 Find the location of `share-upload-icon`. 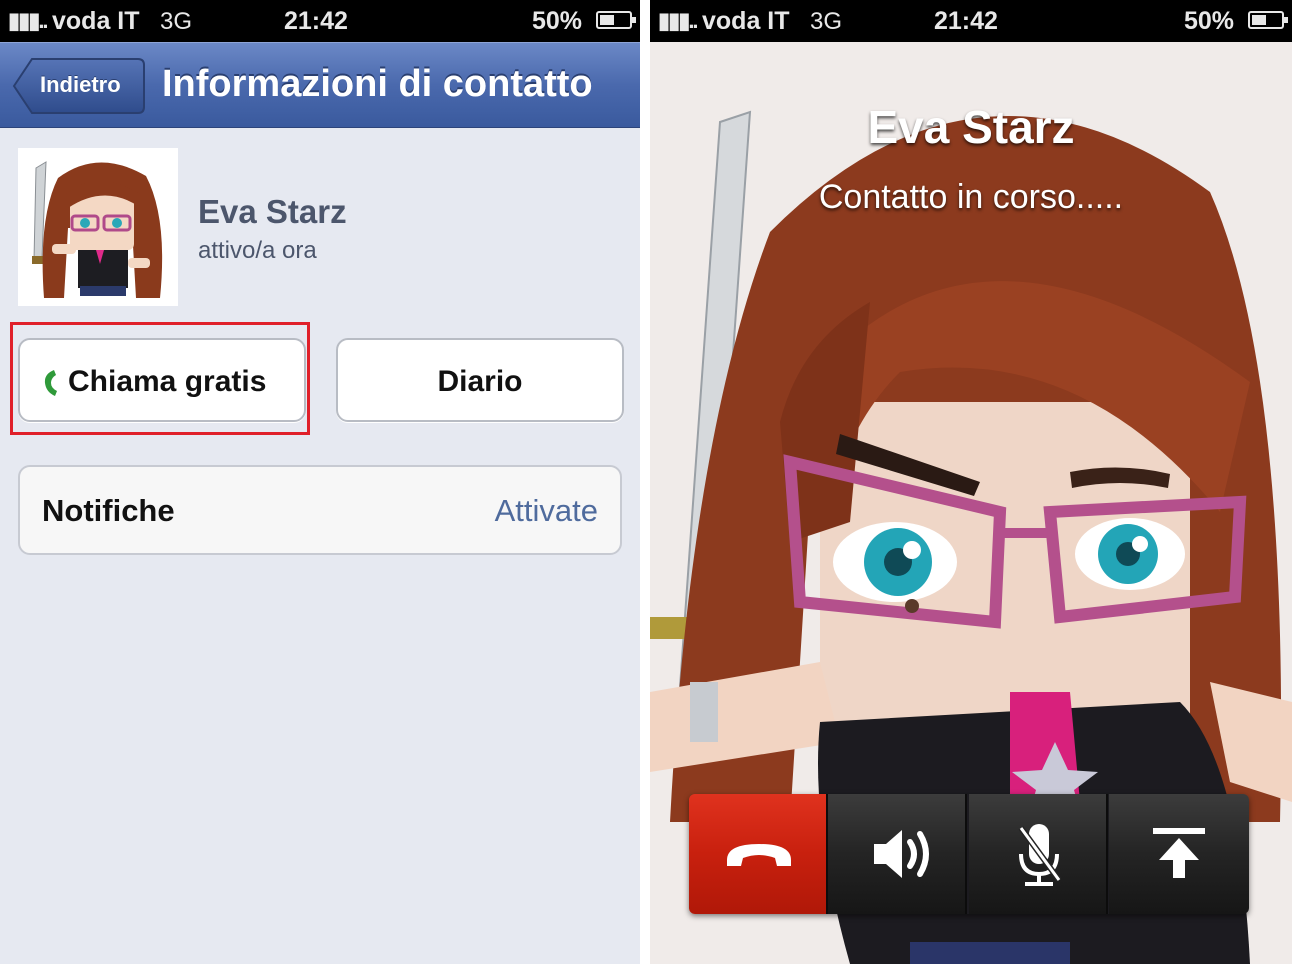

share-upload-icon is located at coordinates (1179, 853).